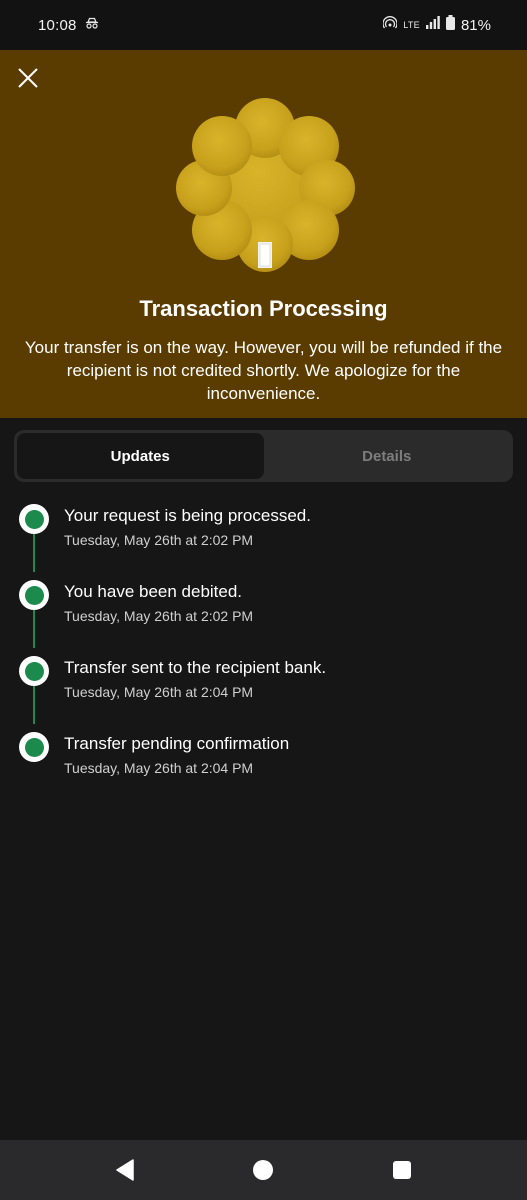 Image resolution: width=527 pixels, height=1200 pixels. What do you see at coordinates (263, 25) in the screenshot?
I see `status-bar: 10:08 LTE 81%` at bounding box center [263, 25].